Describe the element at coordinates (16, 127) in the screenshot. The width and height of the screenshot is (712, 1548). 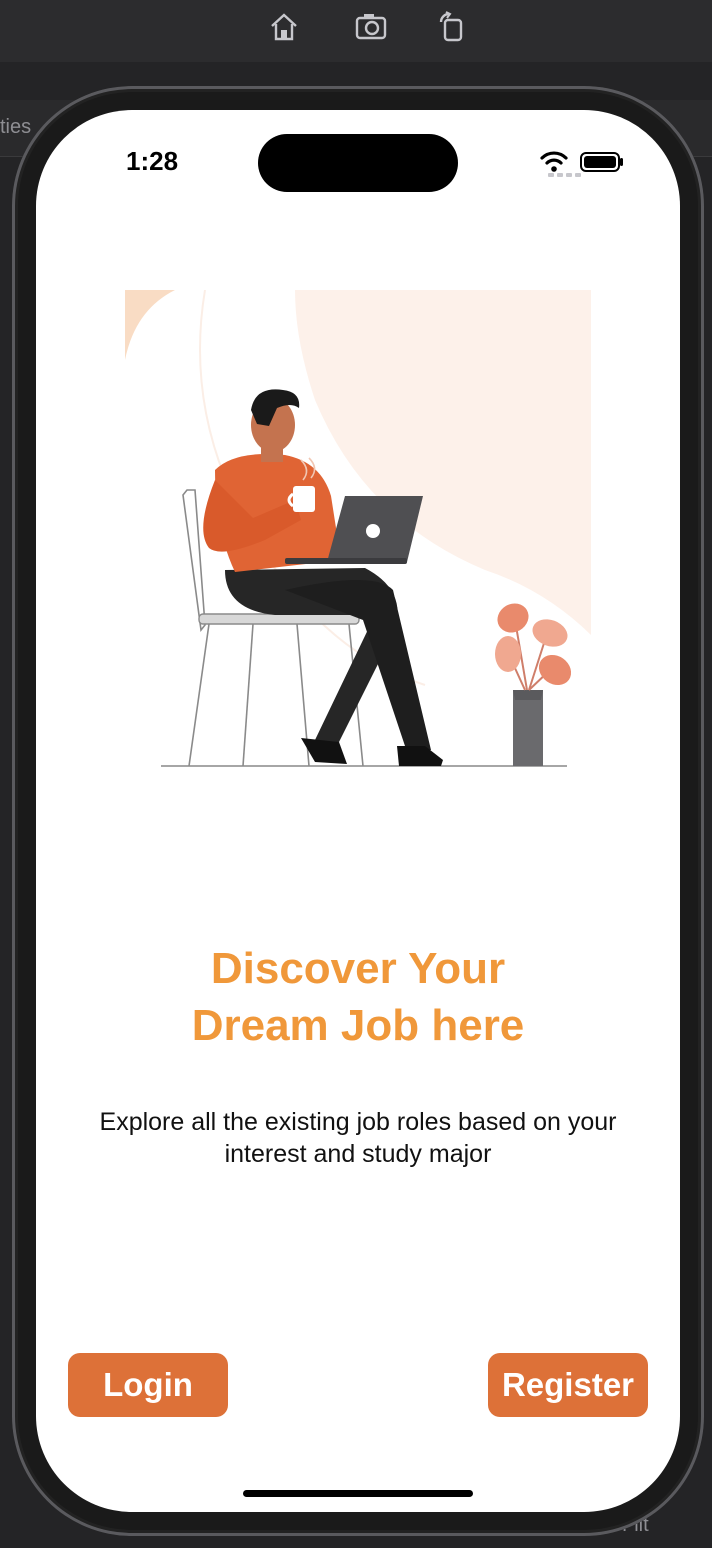
I see `background-tab-text: ties` at that location.